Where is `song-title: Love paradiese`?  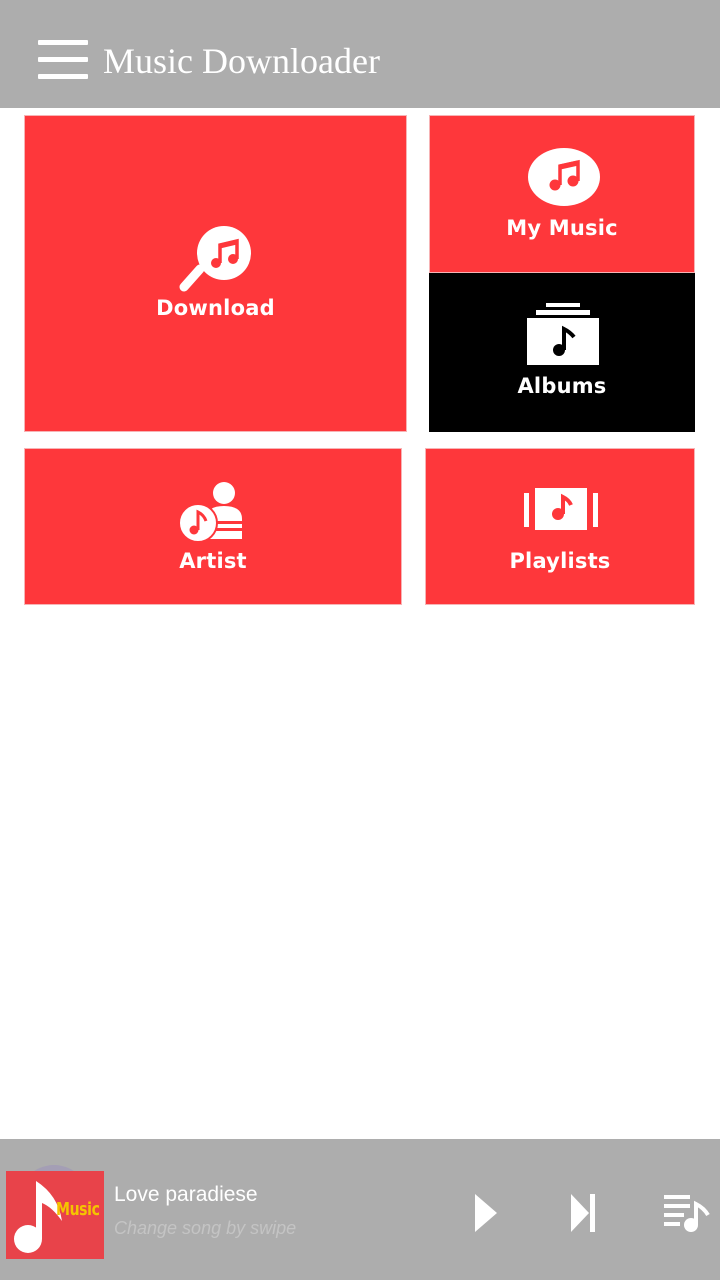
song-title: Love paradiese is located at coordinates (186, 1194).